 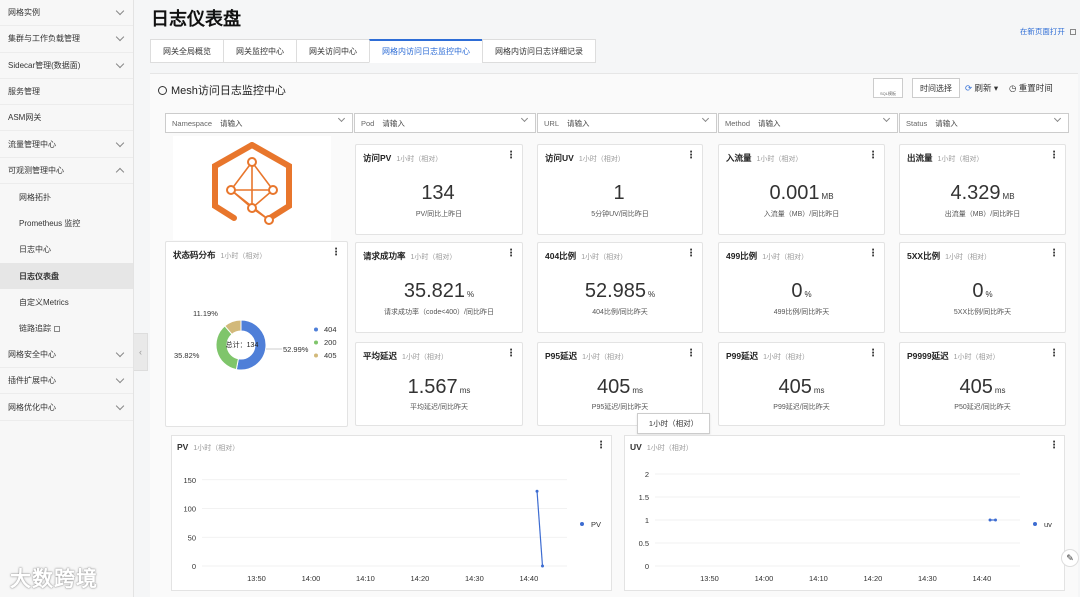 I want to click on open-new-page-link: 在新页面打开, so click(x=1048, y=31).